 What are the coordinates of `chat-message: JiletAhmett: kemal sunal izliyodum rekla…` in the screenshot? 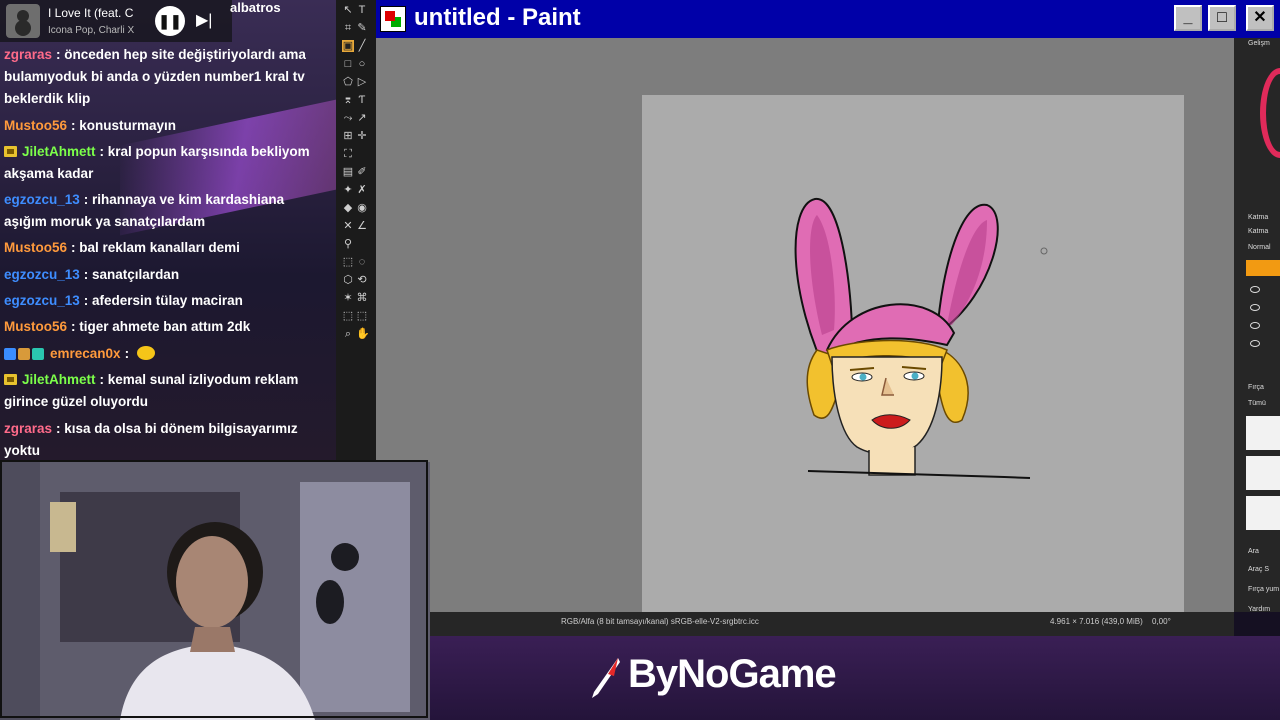 It's located at (167, 391).